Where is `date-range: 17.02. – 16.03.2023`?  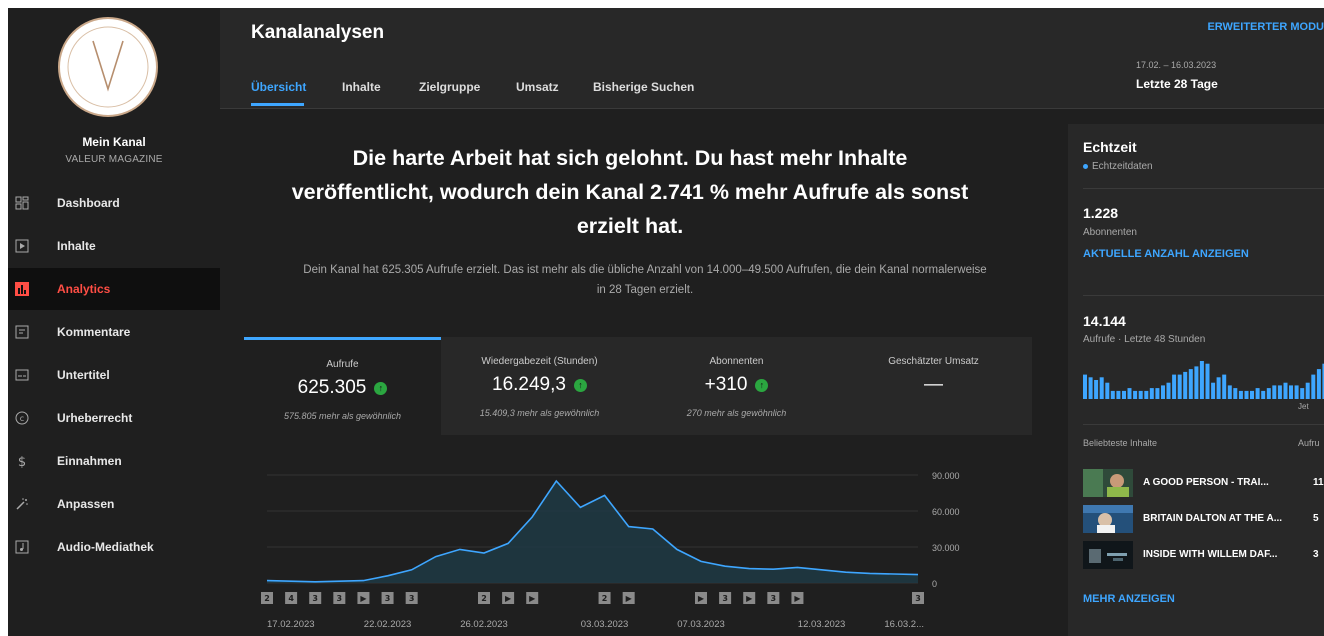
date-range: 17.02. – 16.03.2023 is located at coordinates (1176, 65).